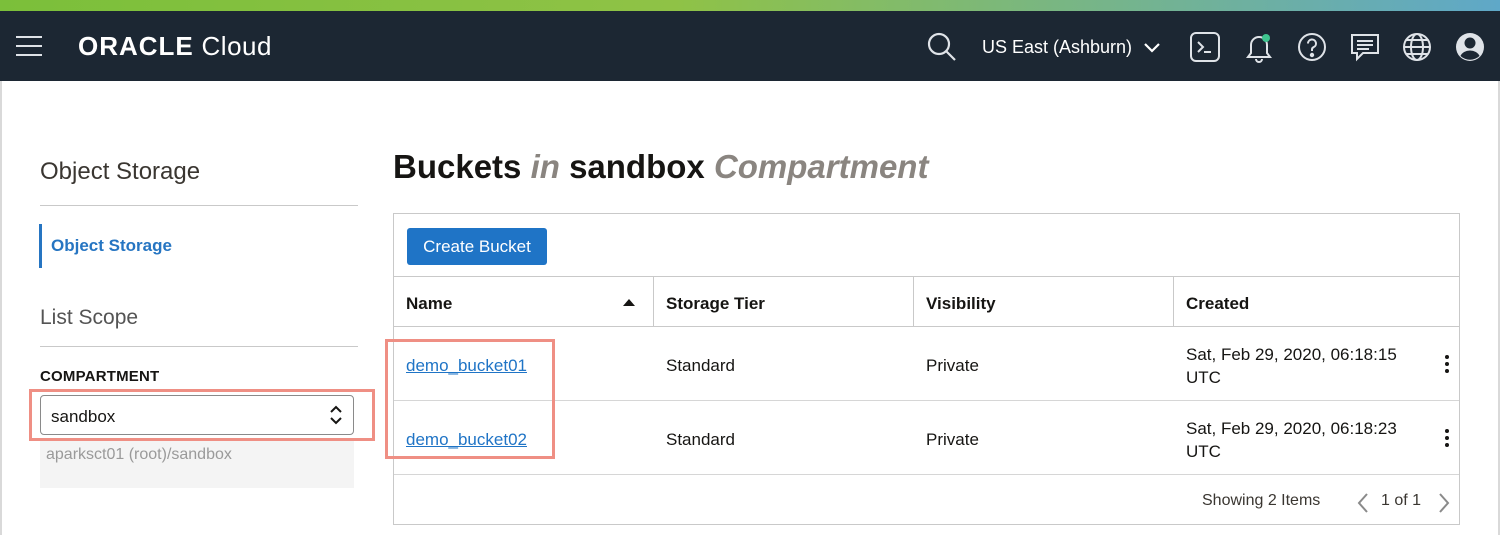 The image size is (1500, 535). What do you see at coordinates (1261, 500) in the screenshot?
I see `items-count: Showing 2 Items` at bounding box center [1261, 500].